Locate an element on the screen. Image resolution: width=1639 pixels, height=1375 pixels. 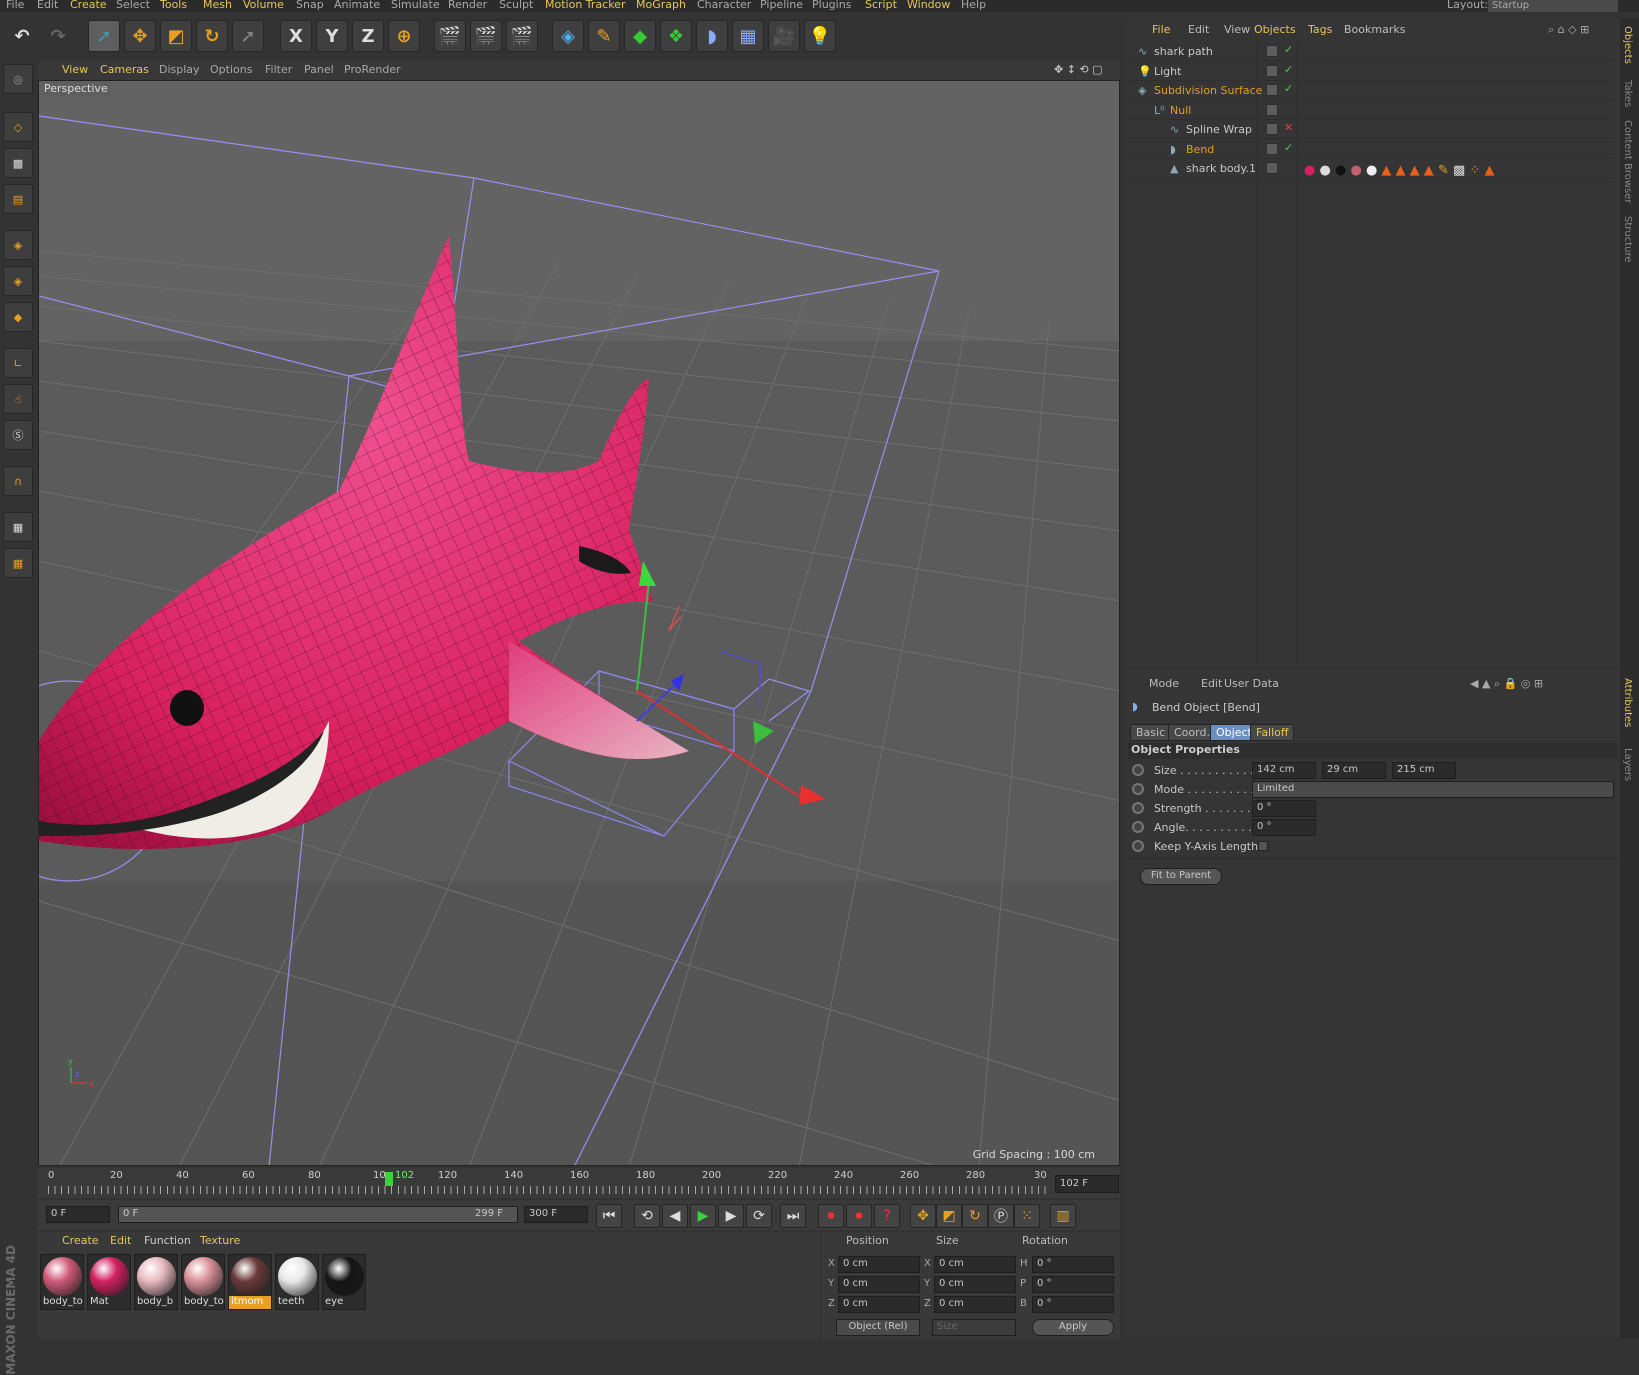
mode-anim-radio is located at coordinates (1138, 789).